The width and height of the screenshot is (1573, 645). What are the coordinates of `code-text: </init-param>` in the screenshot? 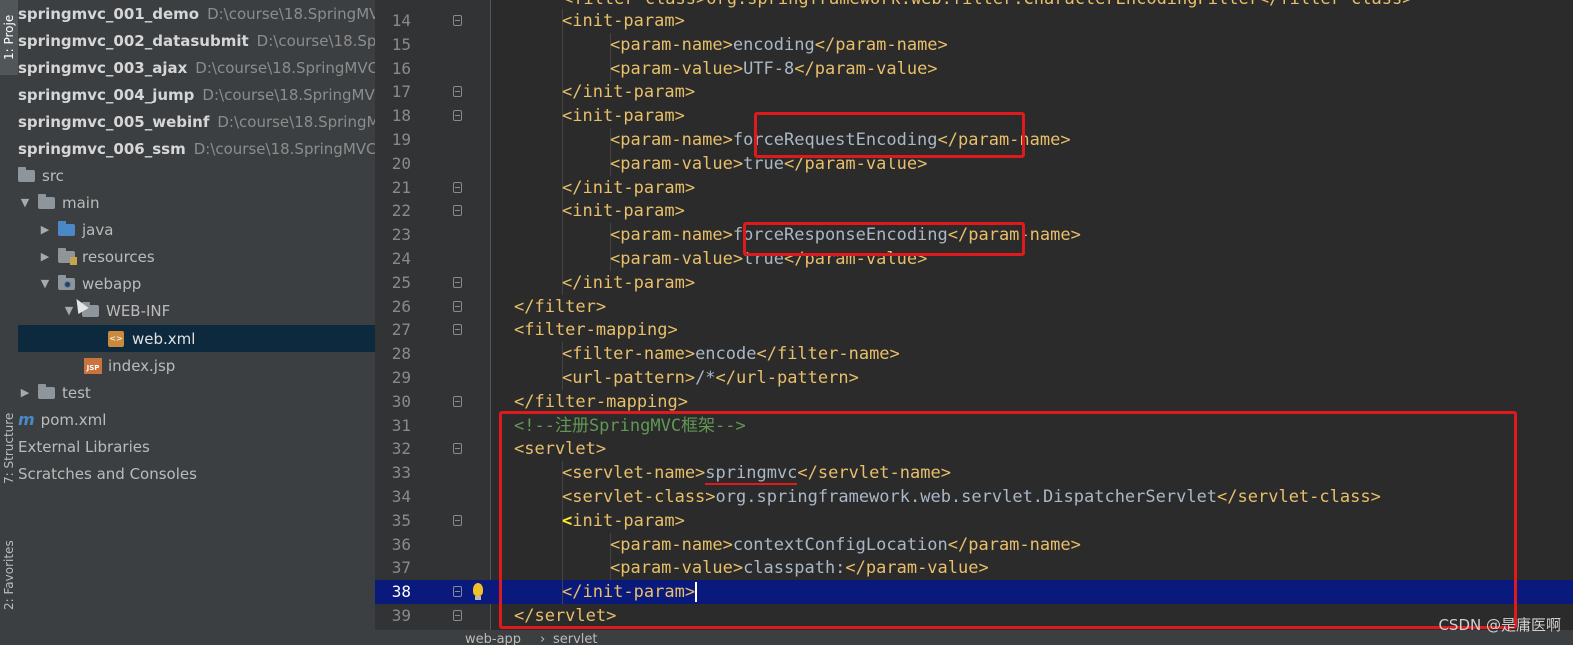 It's located at (628, 92).